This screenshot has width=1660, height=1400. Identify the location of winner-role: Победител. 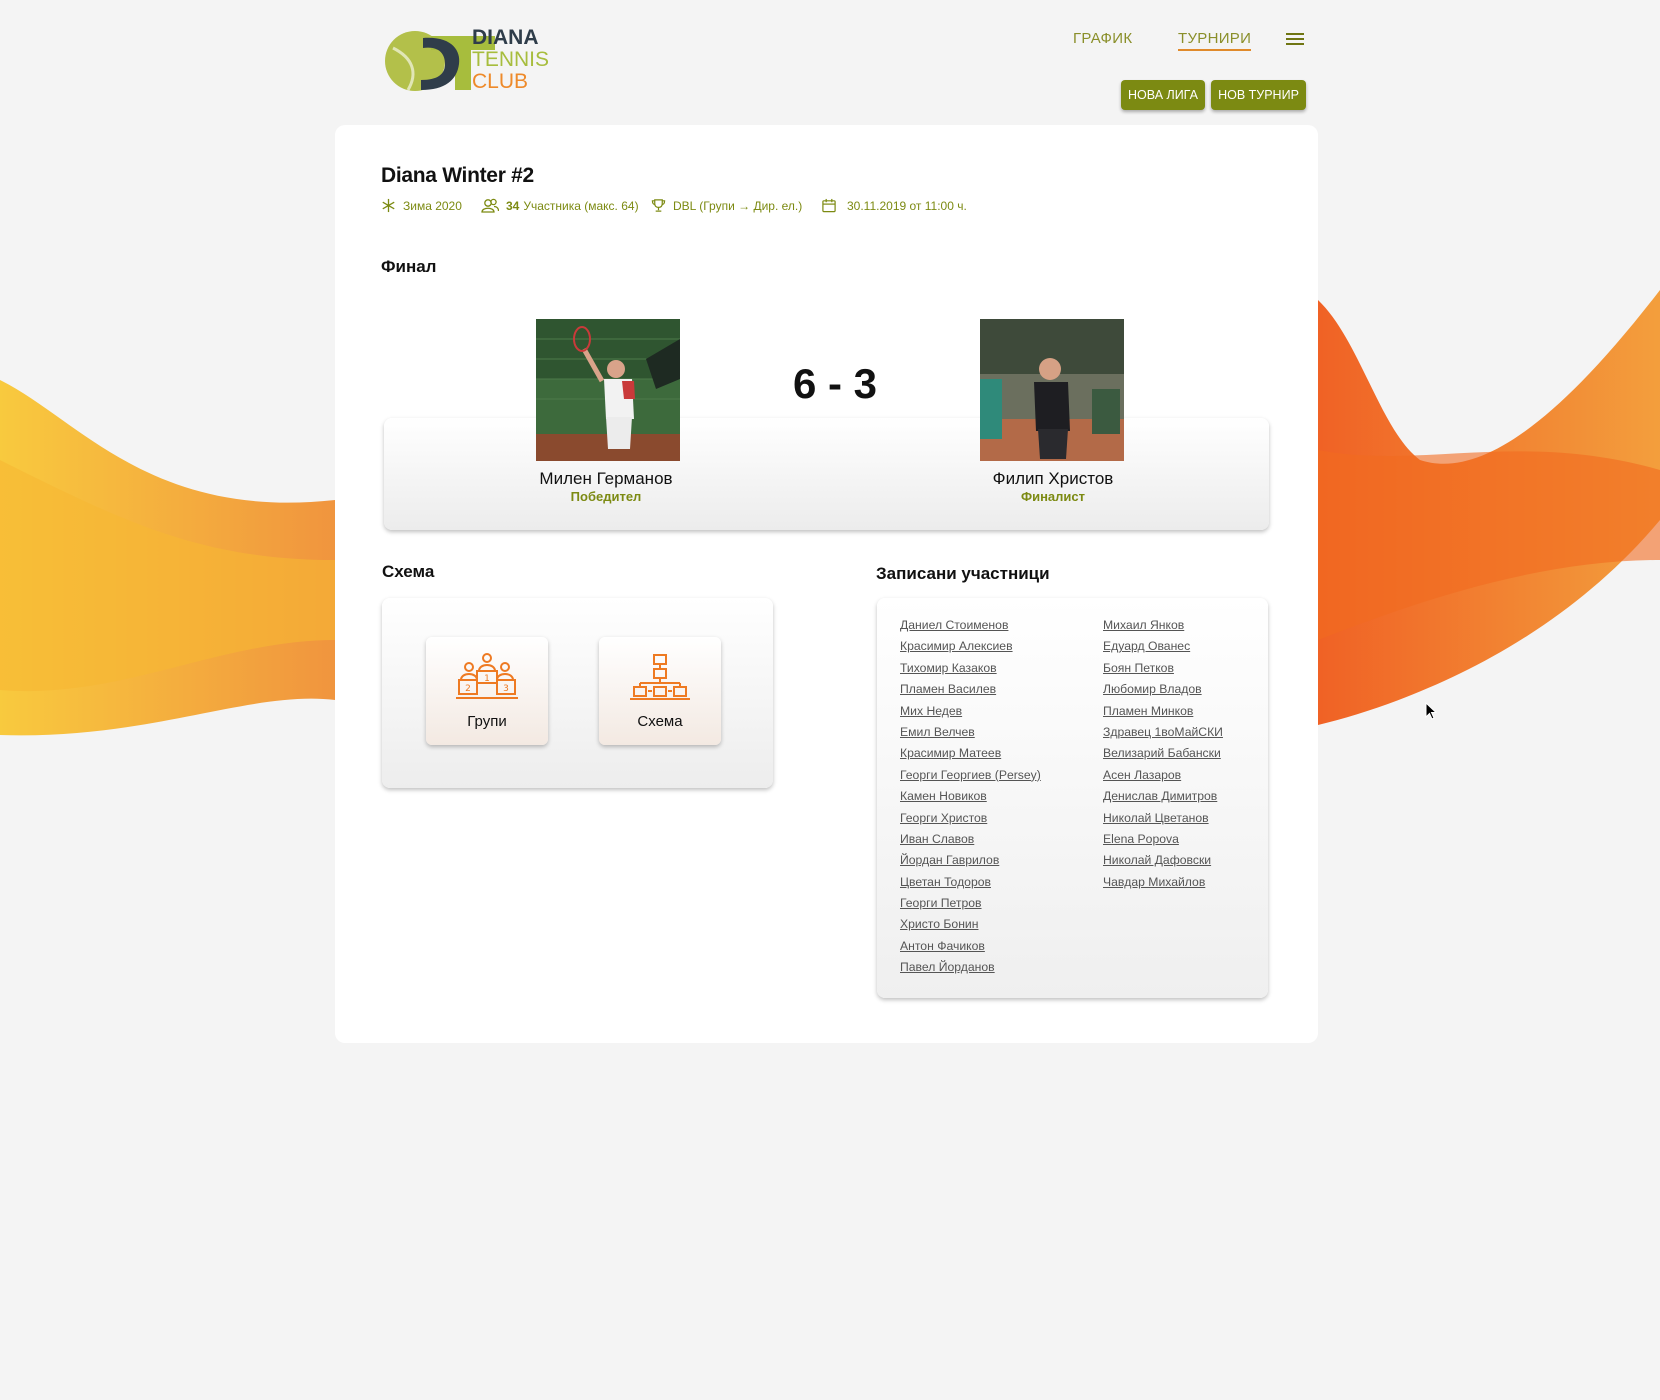
(606, 496).